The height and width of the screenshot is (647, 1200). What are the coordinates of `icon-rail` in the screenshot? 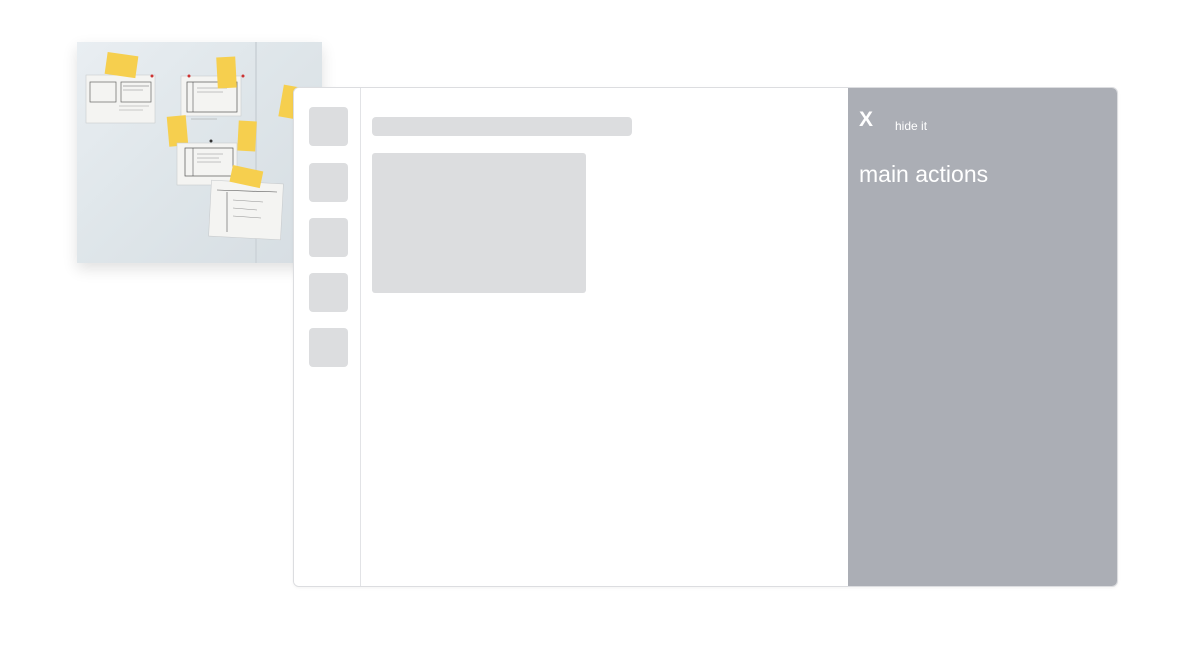 It's located at (327, 337).